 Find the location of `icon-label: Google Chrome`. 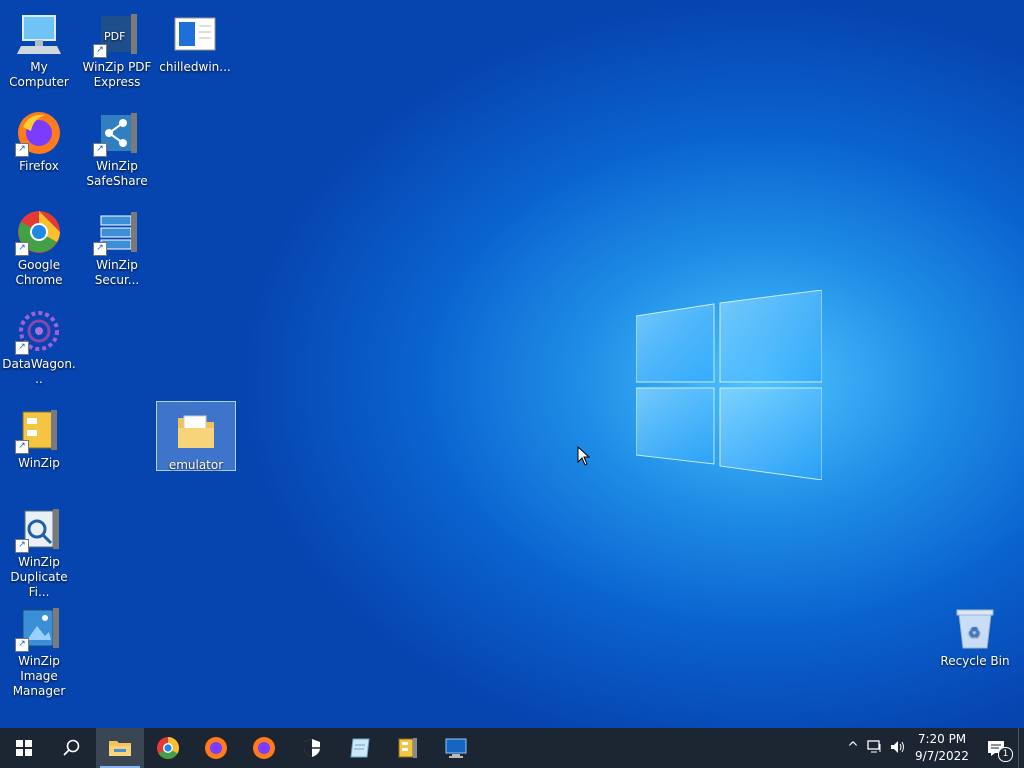

icon-label: Google Chrome is located at coordinates (39, 272).